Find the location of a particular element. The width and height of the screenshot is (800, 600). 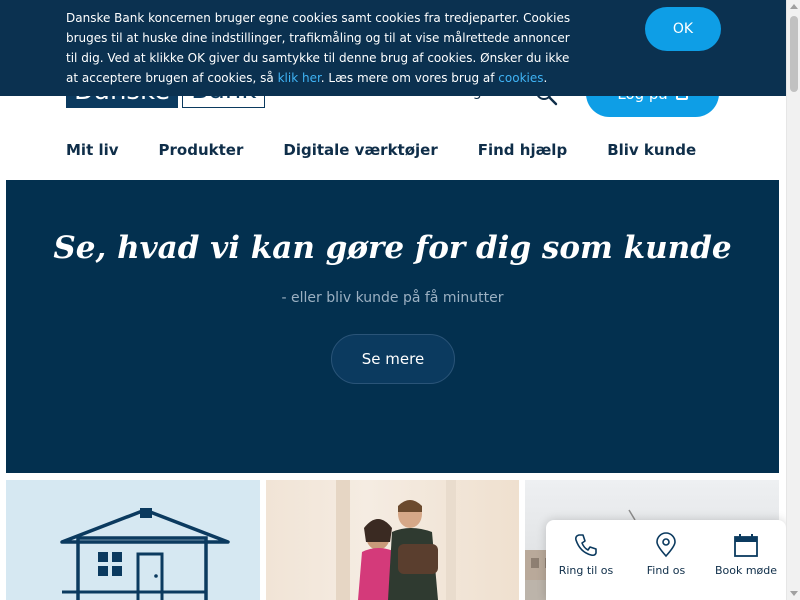

call-us-button: Ring til os is located at coordinates (586, 560).